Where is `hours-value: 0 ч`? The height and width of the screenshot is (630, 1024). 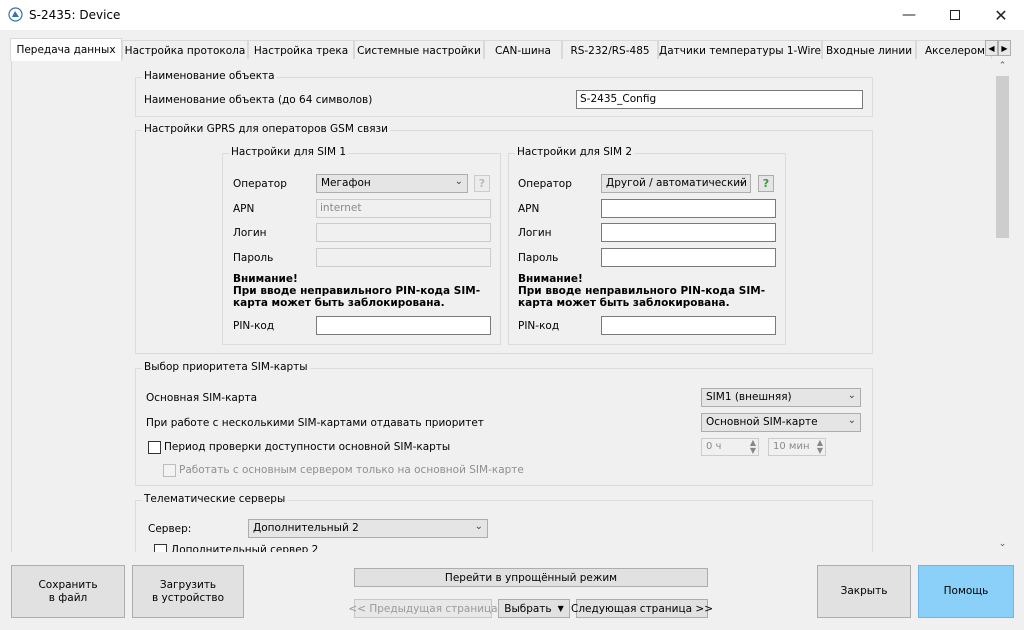
hours-value: 0 ч is located at coordinates (714, 446).